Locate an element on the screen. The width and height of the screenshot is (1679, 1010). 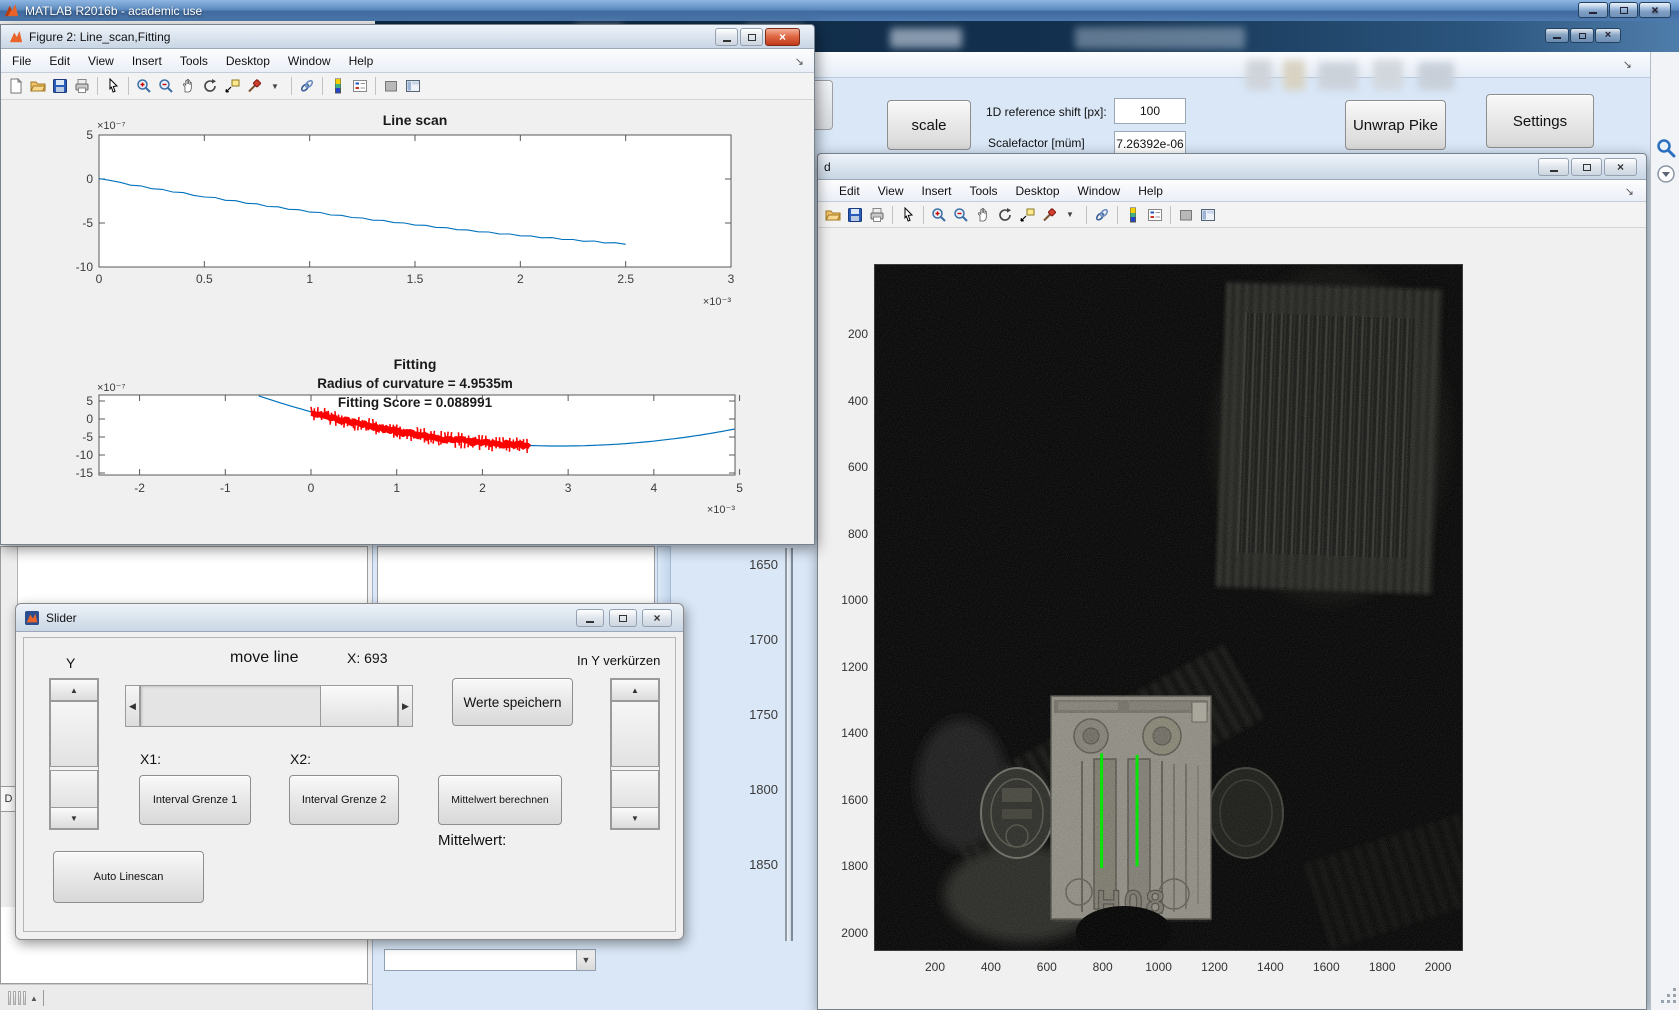
y-scrollbar-right: ▲ ▼ is located at coordinates (635, 754).